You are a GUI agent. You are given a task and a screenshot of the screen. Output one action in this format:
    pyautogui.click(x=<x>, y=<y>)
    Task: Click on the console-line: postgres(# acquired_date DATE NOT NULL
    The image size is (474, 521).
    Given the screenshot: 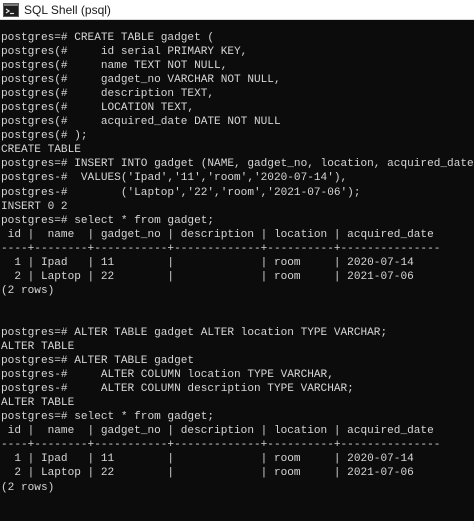 What is the action you would take?
    pyautogui.click(x=141, y=122)
    